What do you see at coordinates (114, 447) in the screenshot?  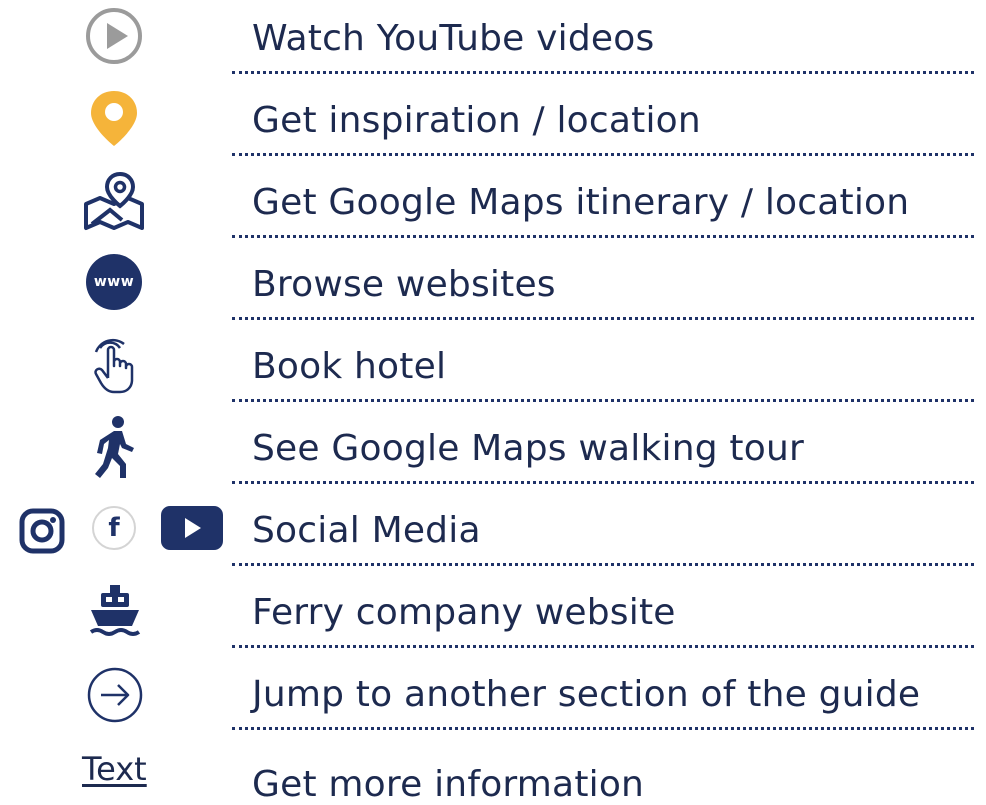 I see `walking-person-icon` at bounding box center [114, 447].